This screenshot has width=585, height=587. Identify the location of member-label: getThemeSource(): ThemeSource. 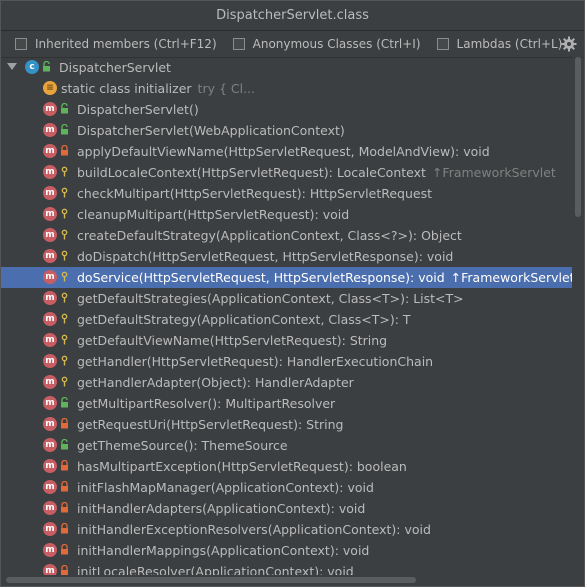
(182, 445).